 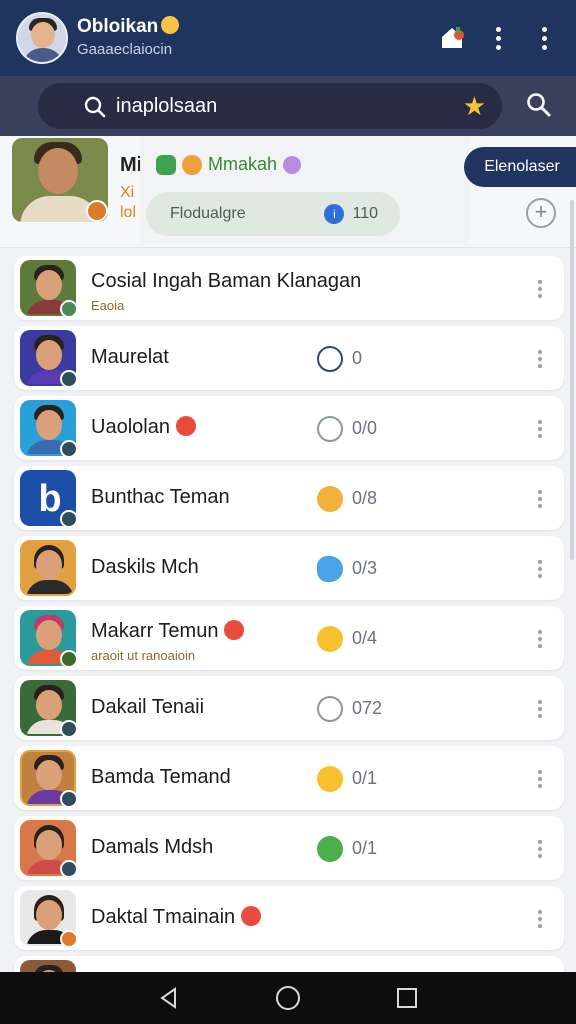 What do you see at coordinates (152, 847) in the screenshot?
I see `contact-name: Damals Mdsh` at bounding box center [152, 847].